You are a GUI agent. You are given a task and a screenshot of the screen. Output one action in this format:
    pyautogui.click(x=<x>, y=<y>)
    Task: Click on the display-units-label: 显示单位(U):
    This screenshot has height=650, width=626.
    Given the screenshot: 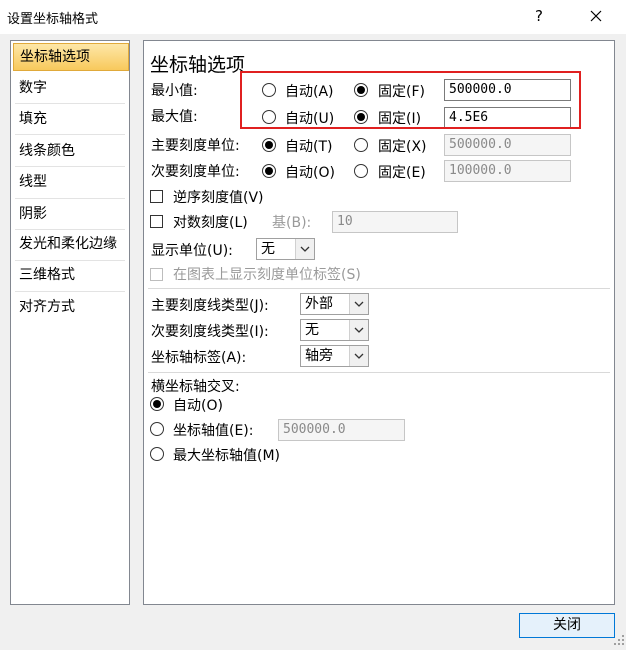 What is the action you would take?
    pyautogui.click(x=192, y=251)
    